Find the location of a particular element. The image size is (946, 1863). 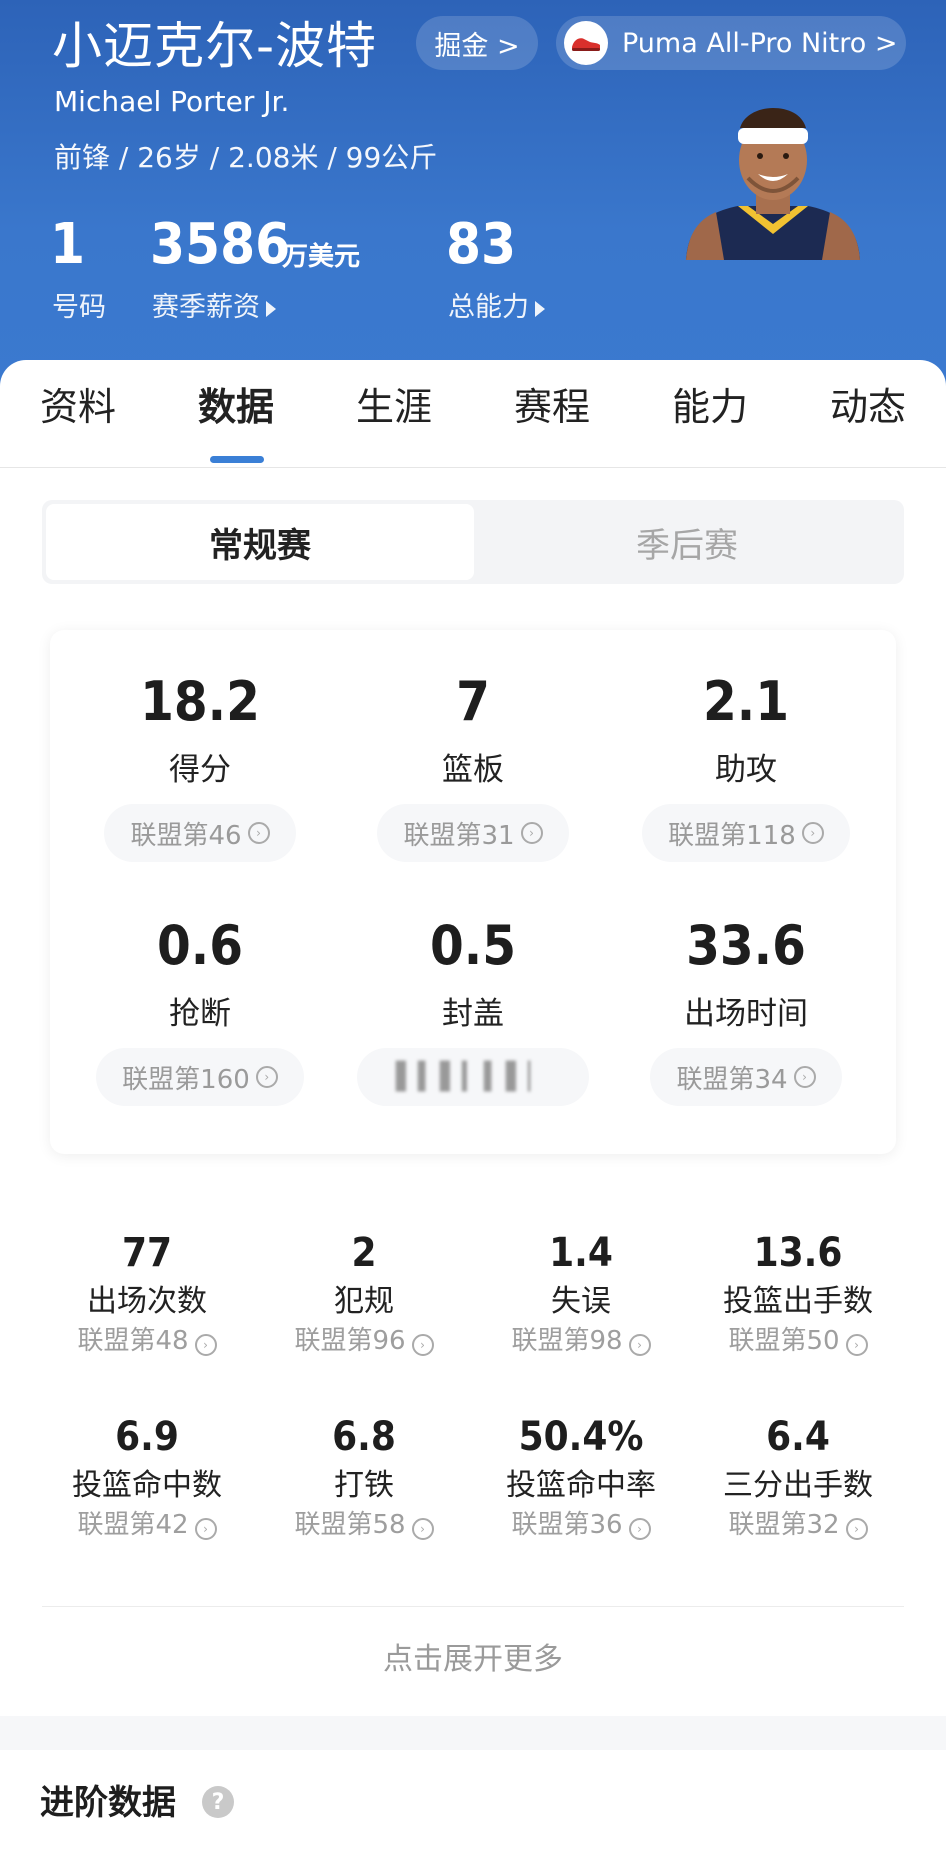

rank-text: 联盟第98 is located at coordinates (567, 1341).